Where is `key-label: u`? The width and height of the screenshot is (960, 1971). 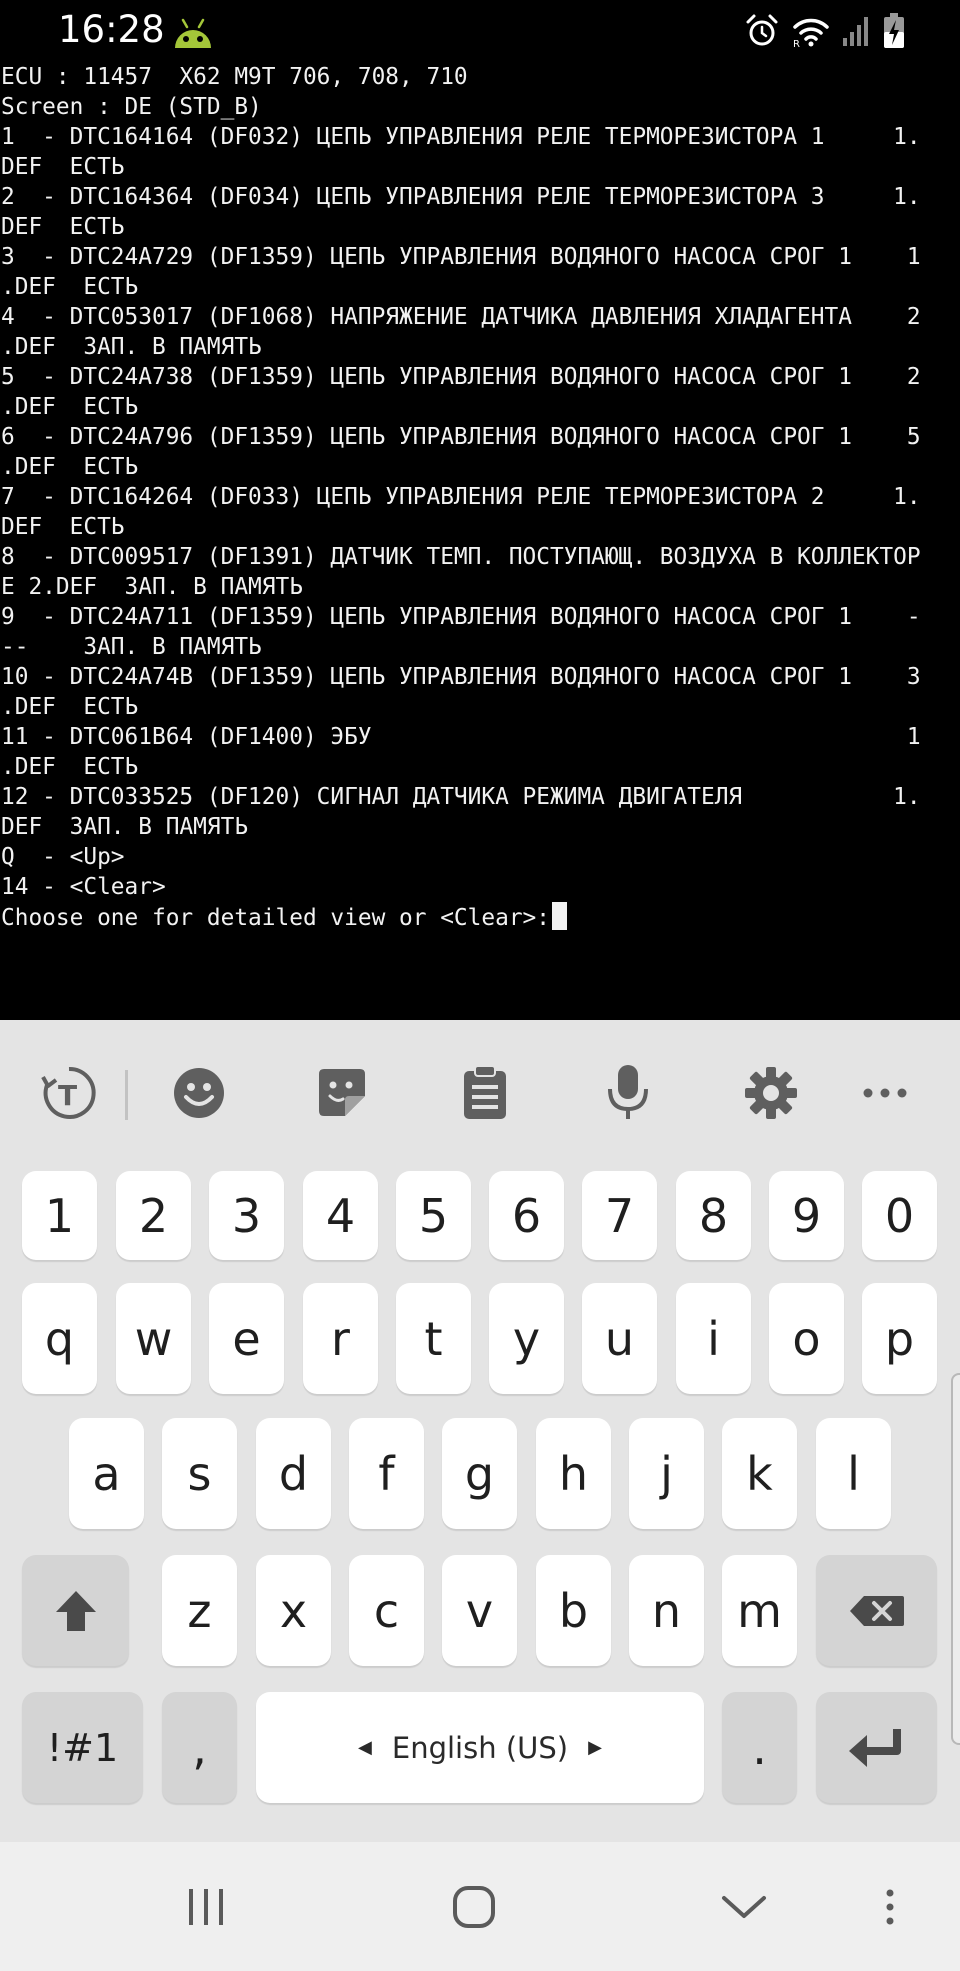
key-label: u is located at coordinates (619, 1338).